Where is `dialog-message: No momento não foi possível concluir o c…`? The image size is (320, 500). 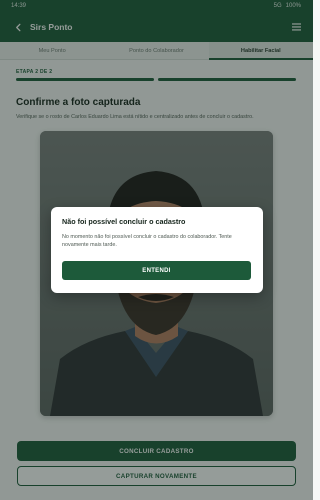
dialog-message: No momento não foi possível concluir o c… is located at coordinates (147, 241).